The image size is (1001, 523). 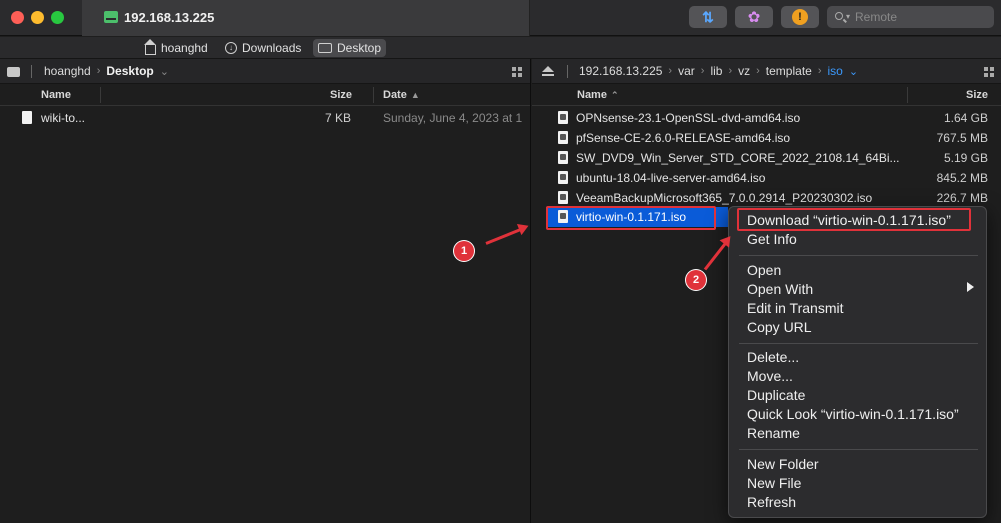 What do you see at coordinates (772, 239) in the screenshot?
I see `menu-item-get-info: Get Info` at bounding box center [772, 239].